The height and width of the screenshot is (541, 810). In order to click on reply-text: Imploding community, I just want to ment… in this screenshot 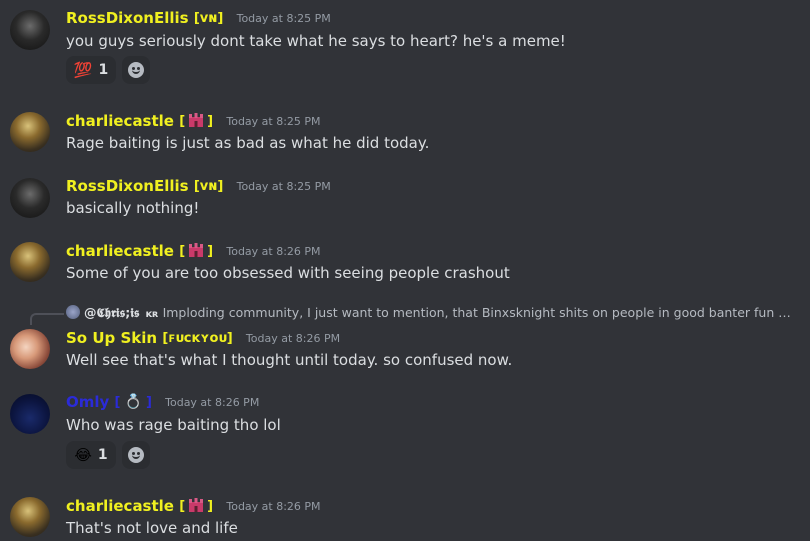, I will do `click(479, 312)`.